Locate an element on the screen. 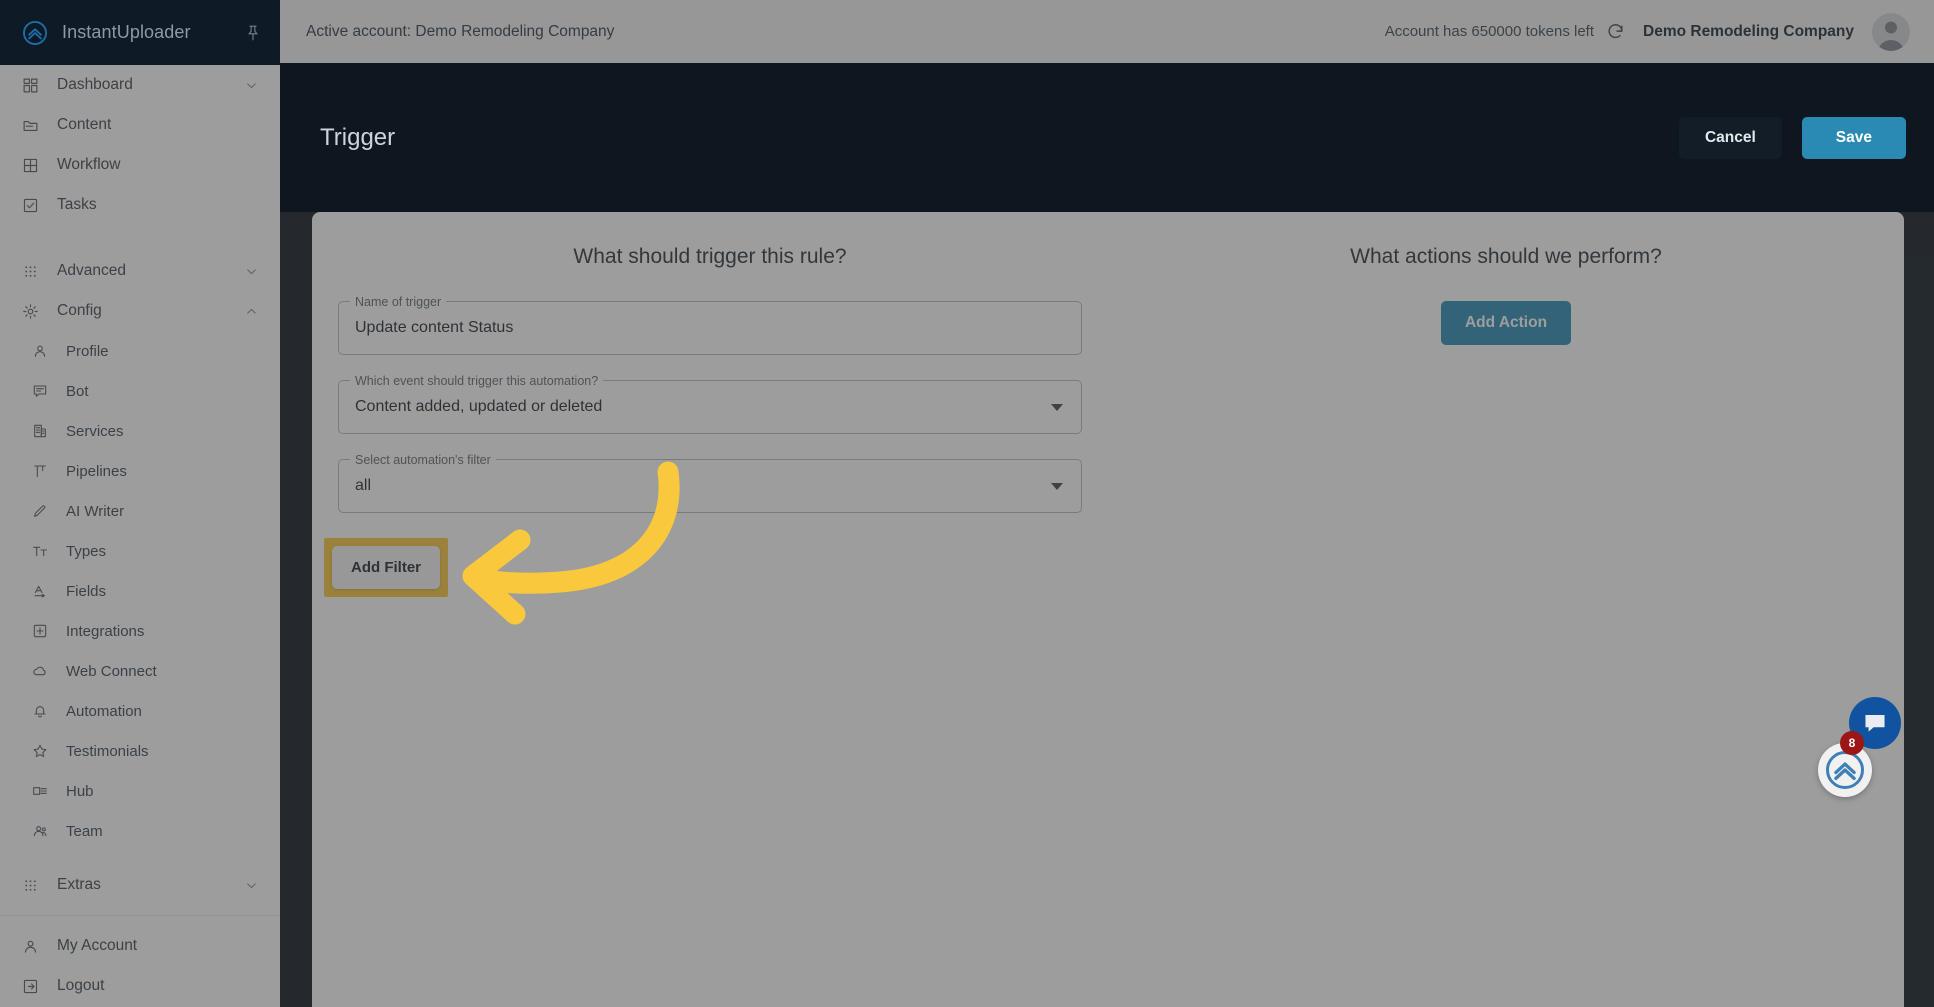 This screenshot has width=1934, height=1007. sidebar-footer-group: My Account Logout is located at coordinates (140, 966).